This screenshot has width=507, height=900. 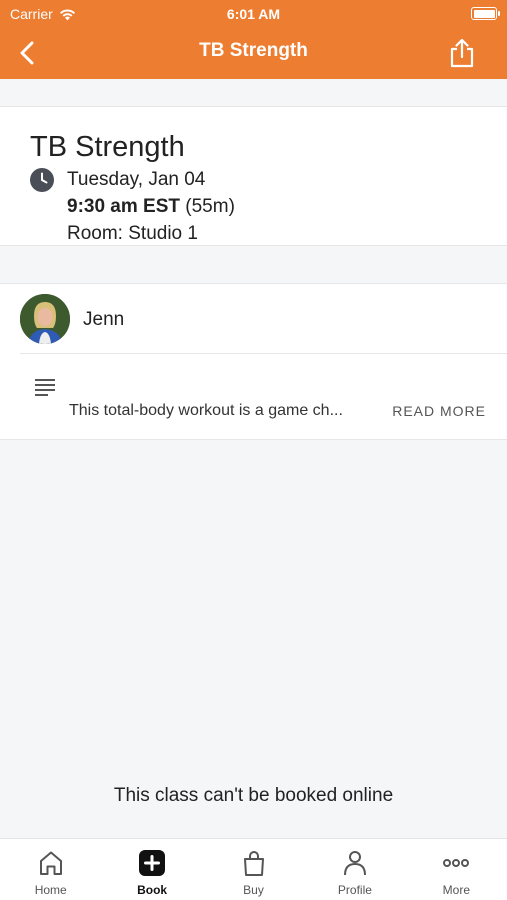 What do you see at coordinates (263, 353) in the screenshot?
I see `divider` at bounding box center [263, 353].